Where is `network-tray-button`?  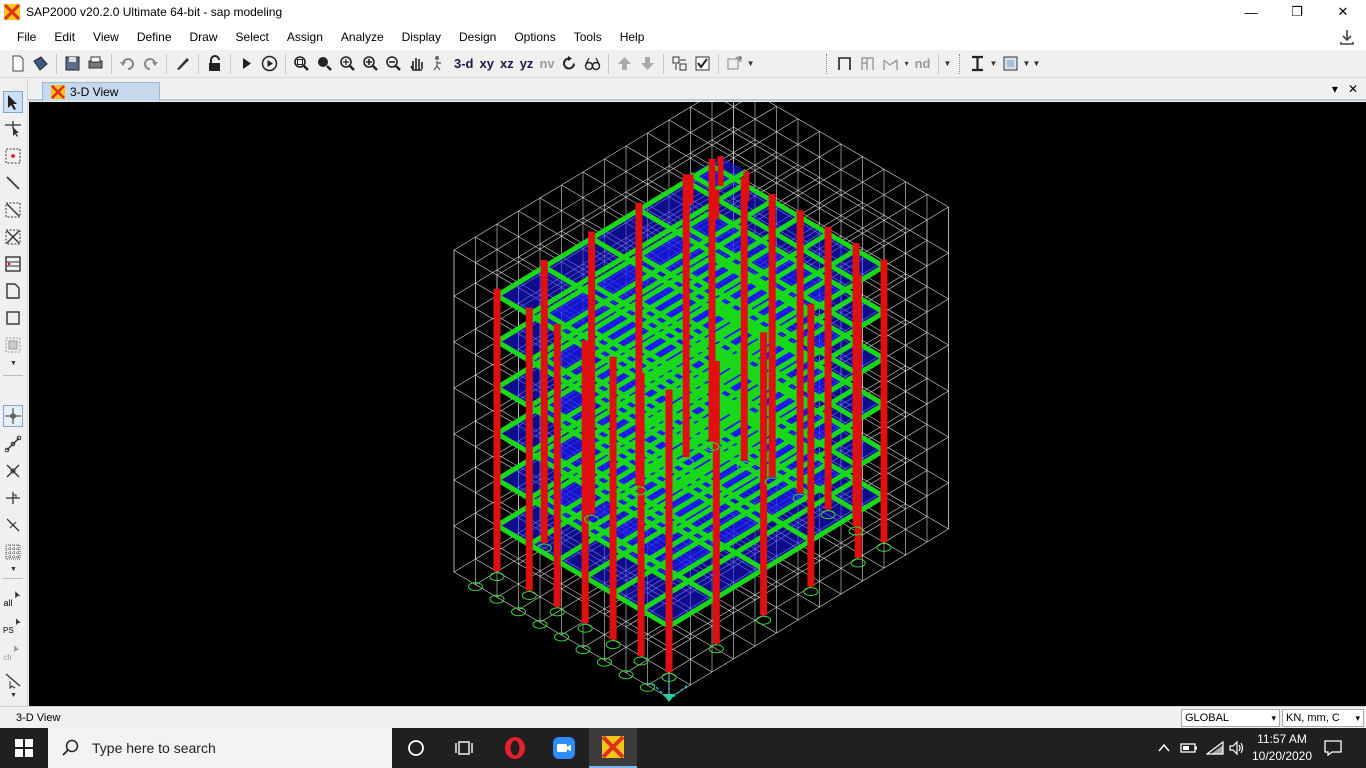
network-tray-button is located at coordinates (1215, 748).